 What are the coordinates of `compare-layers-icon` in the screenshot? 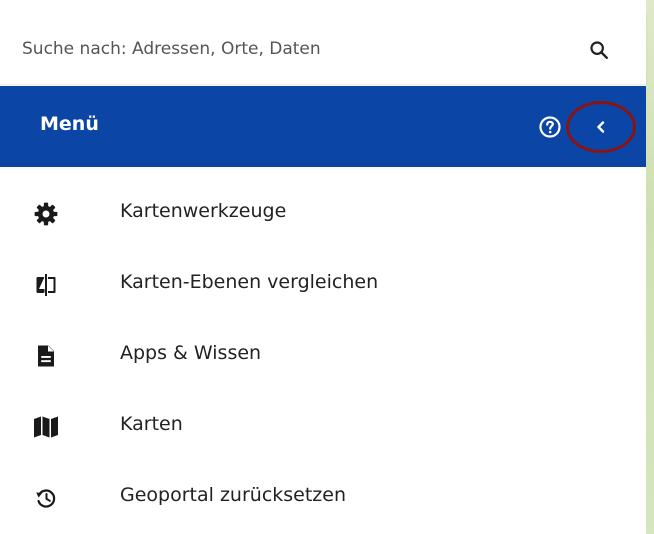 It's located at (46, 285).